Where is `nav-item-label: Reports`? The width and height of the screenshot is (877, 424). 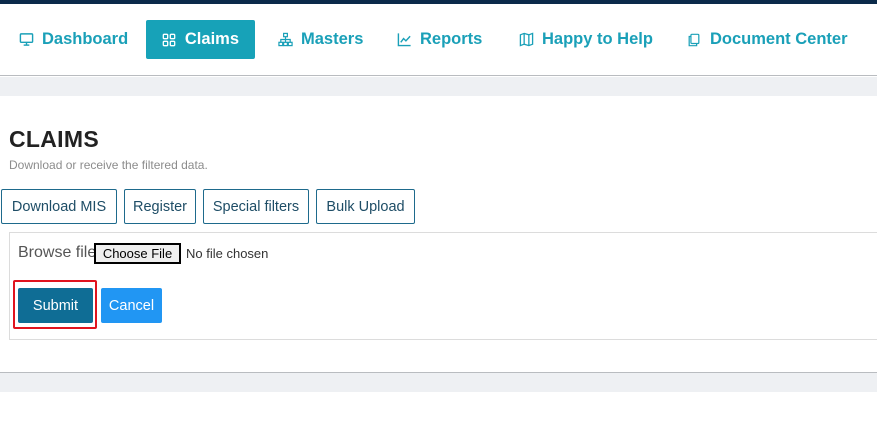
nav-item-label: Reports is located at coordinates (451, 39).